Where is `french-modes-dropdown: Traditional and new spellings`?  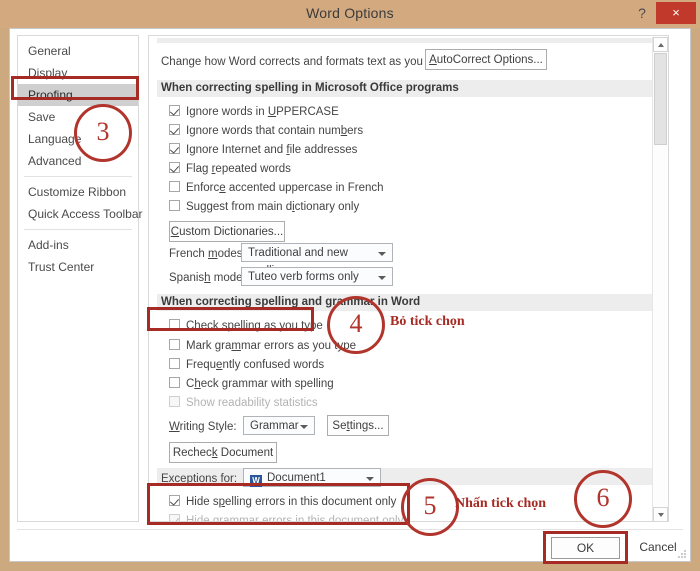 french-modes-dropdown: Traditional and new spellings is located at coordinates (317, 260).